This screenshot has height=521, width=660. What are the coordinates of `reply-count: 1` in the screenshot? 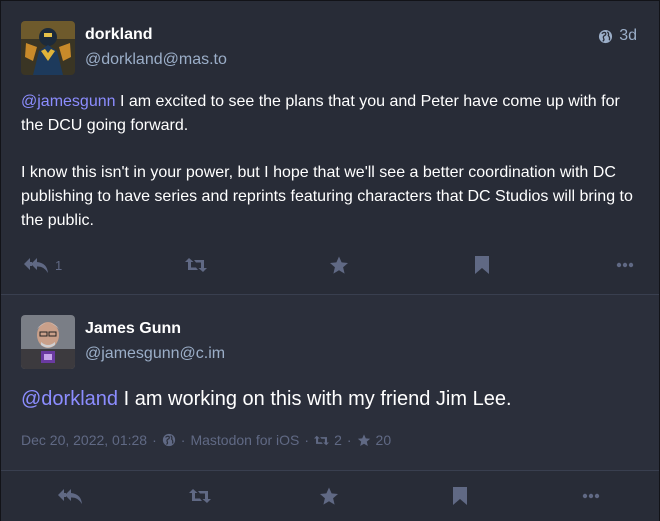 It's located at (59, 265).